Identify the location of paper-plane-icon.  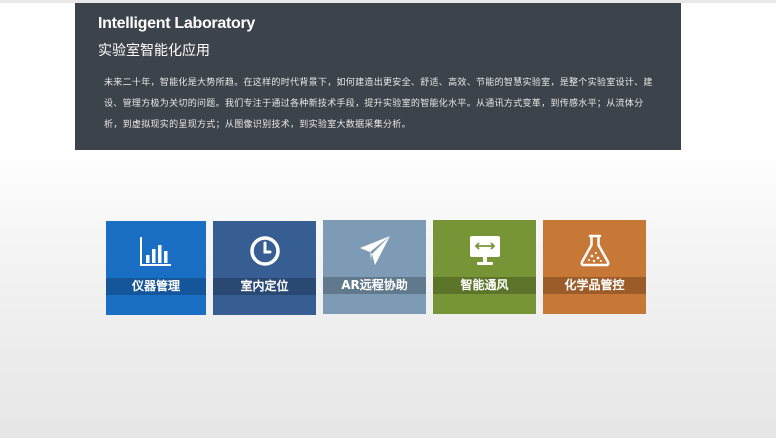
(375, 250).